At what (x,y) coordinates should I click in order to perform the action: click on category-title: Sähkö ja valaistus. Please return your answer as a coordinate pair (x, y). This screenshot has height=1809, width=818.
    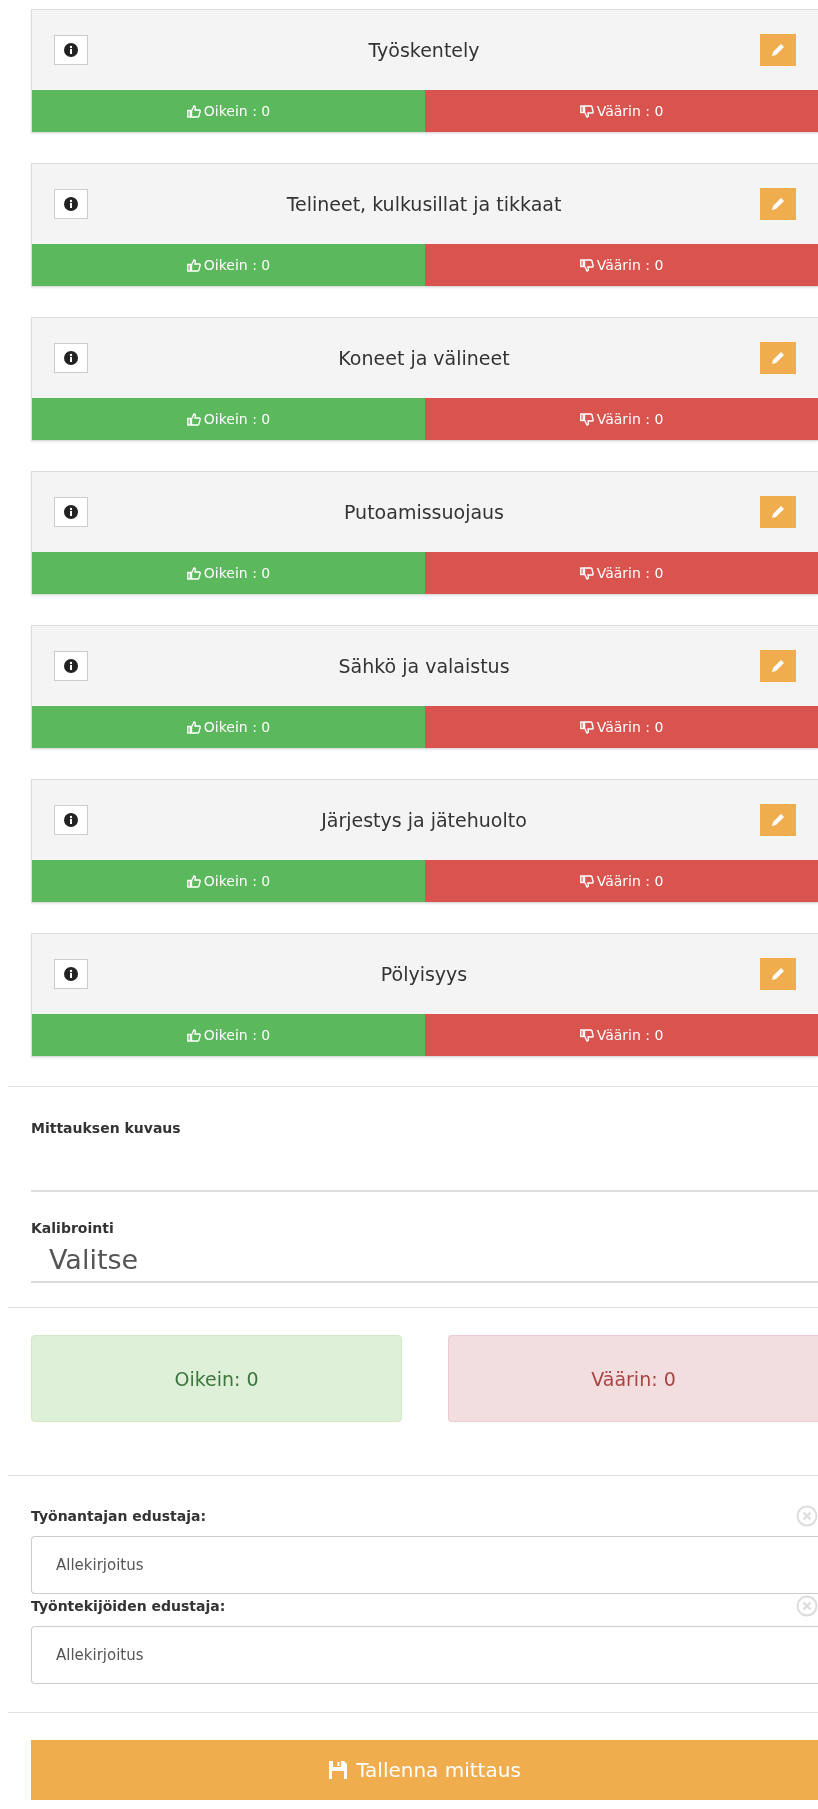
    Looking at the image, I should click on (424, 666).